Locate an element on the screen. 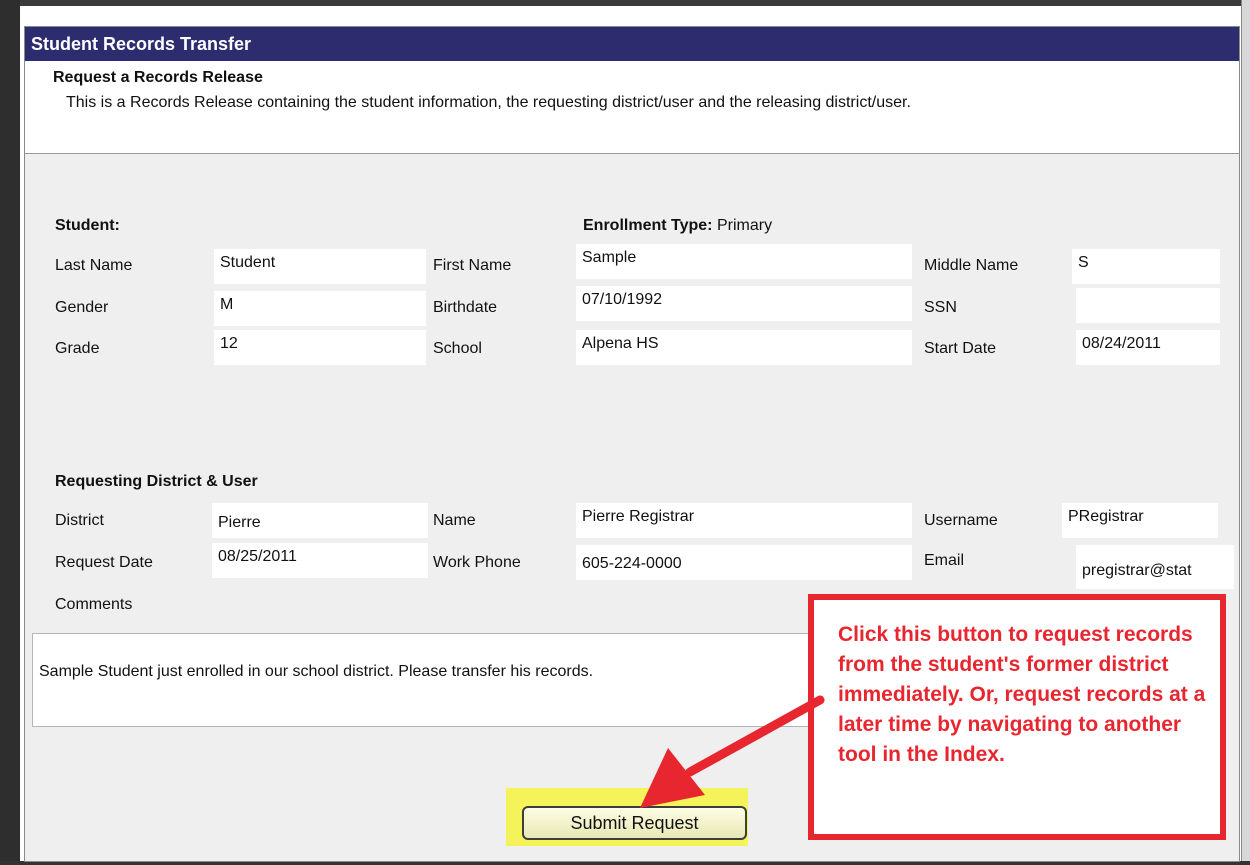  window-top-edge is located at coordinates (625, 3).